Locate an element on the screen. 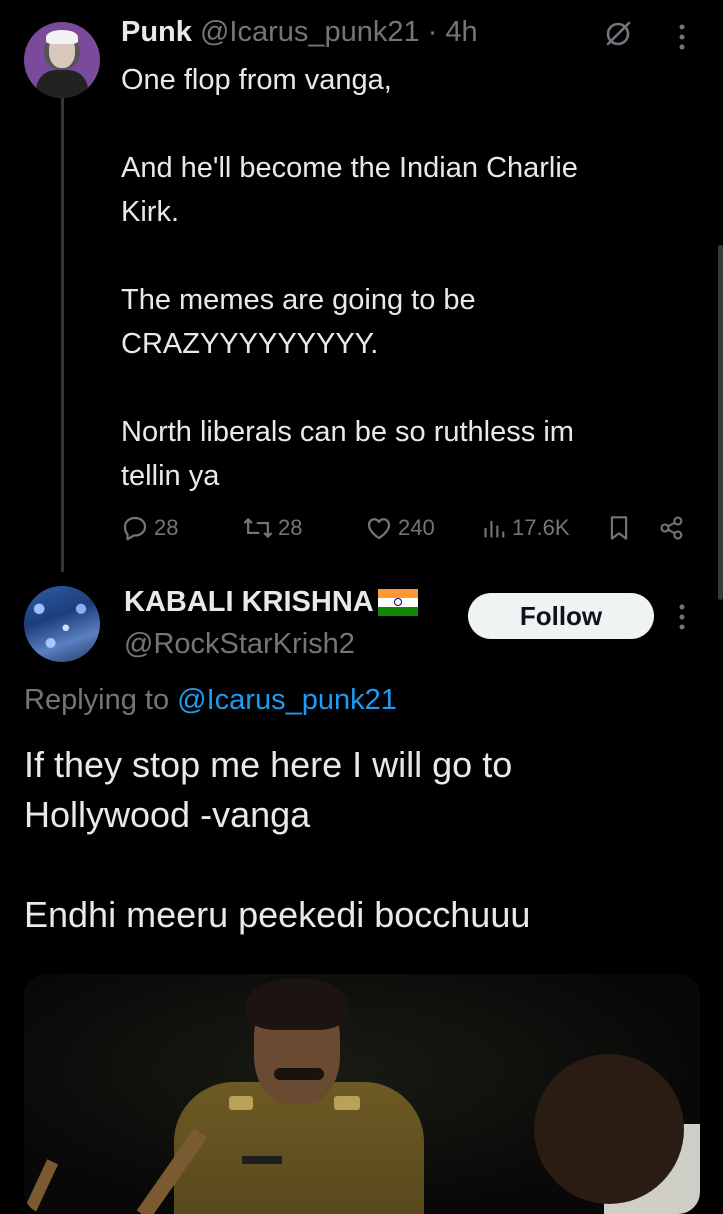 This screenshot has width=723, height=1214. india-flag-icon is located at coordinates (397, 602).